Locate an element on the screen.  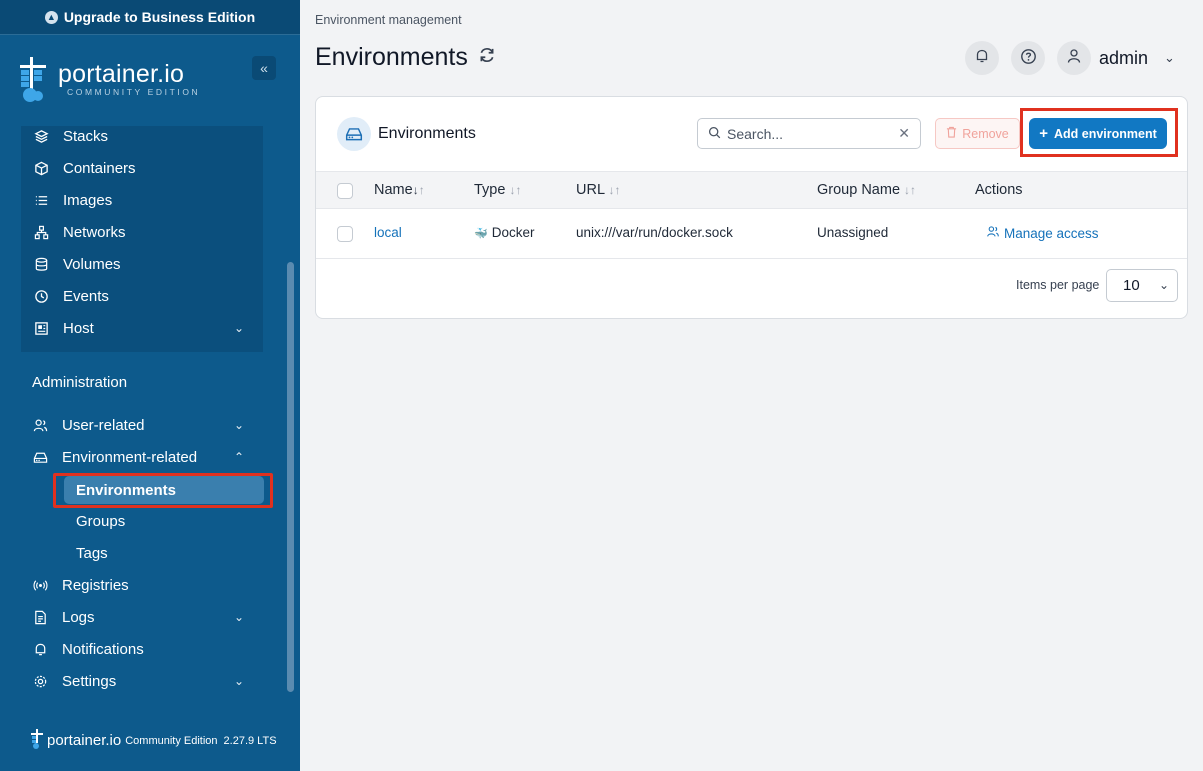
upgrade-banner: ▲ Upgrade to Business Edition is located at coordinates (150, 17).